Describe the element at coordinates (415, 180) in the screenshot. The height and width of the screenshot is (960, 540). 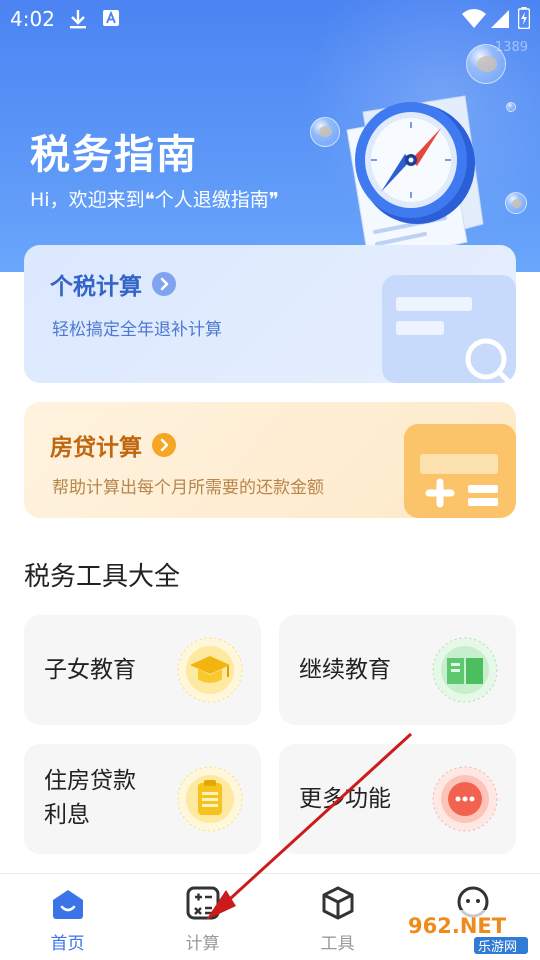
I see `compass-document-icon` at that location.